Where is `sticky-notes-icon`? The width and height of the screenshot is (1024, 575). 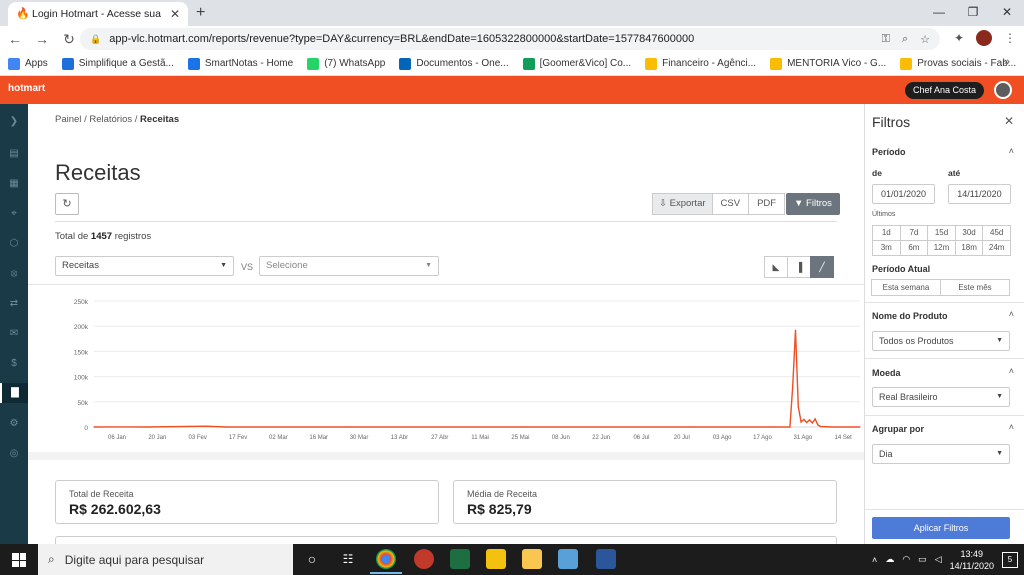
sticky-notes-icon is located at coordinates (496, 559).